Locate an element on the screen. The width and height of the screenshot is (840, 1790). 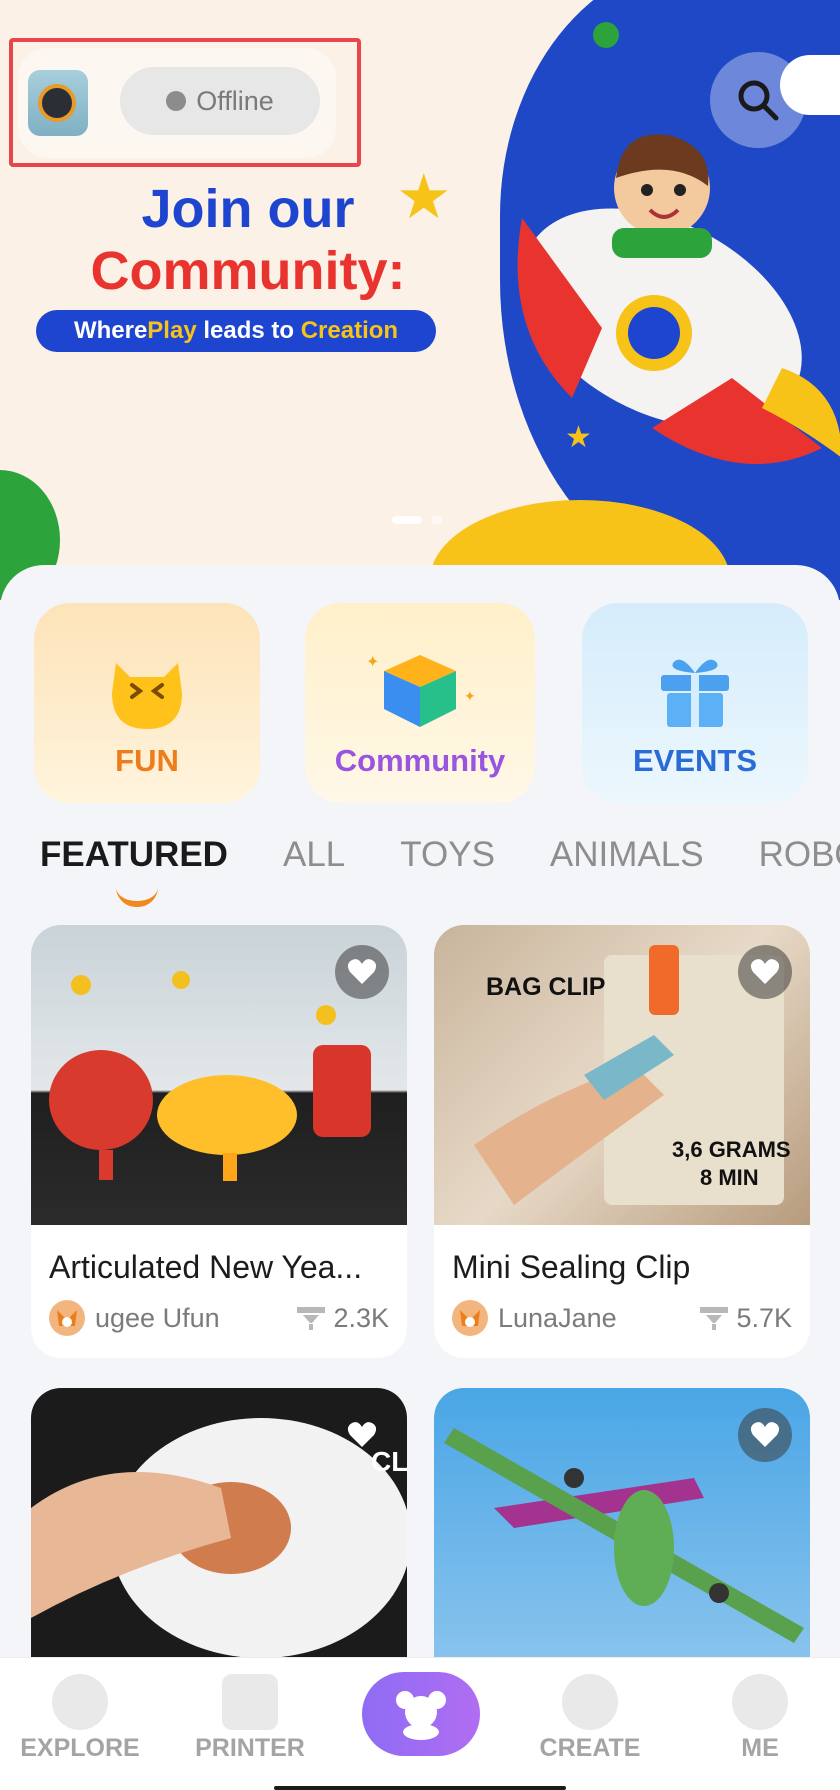
headline-line-1: Join our is located at coordinates (248, 209).